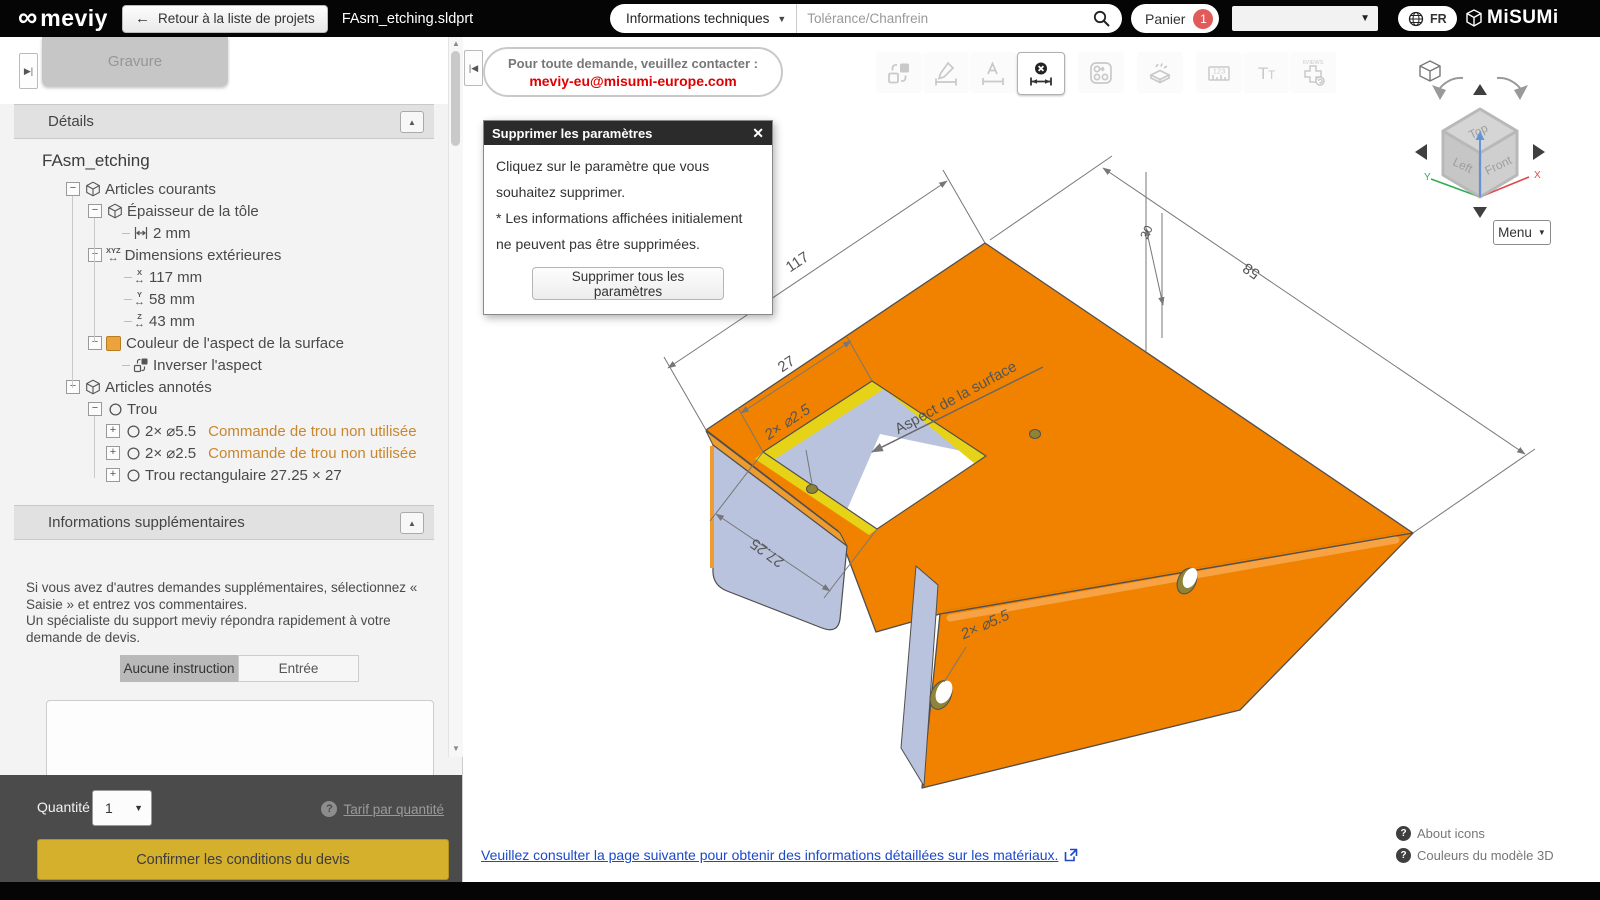 The height and width of the screenshot is (900, 1600). Describe the element at coordinates (993, 72) in the screenshot. I see `text-dimension-button` at that location.